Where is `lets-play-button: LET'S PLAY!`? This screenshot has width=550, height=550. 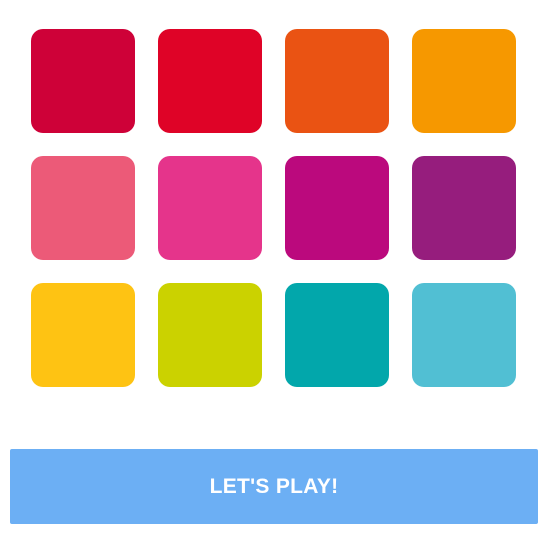 lets-play-button: LET'S PLAY! is located at coordinates (274, 486).